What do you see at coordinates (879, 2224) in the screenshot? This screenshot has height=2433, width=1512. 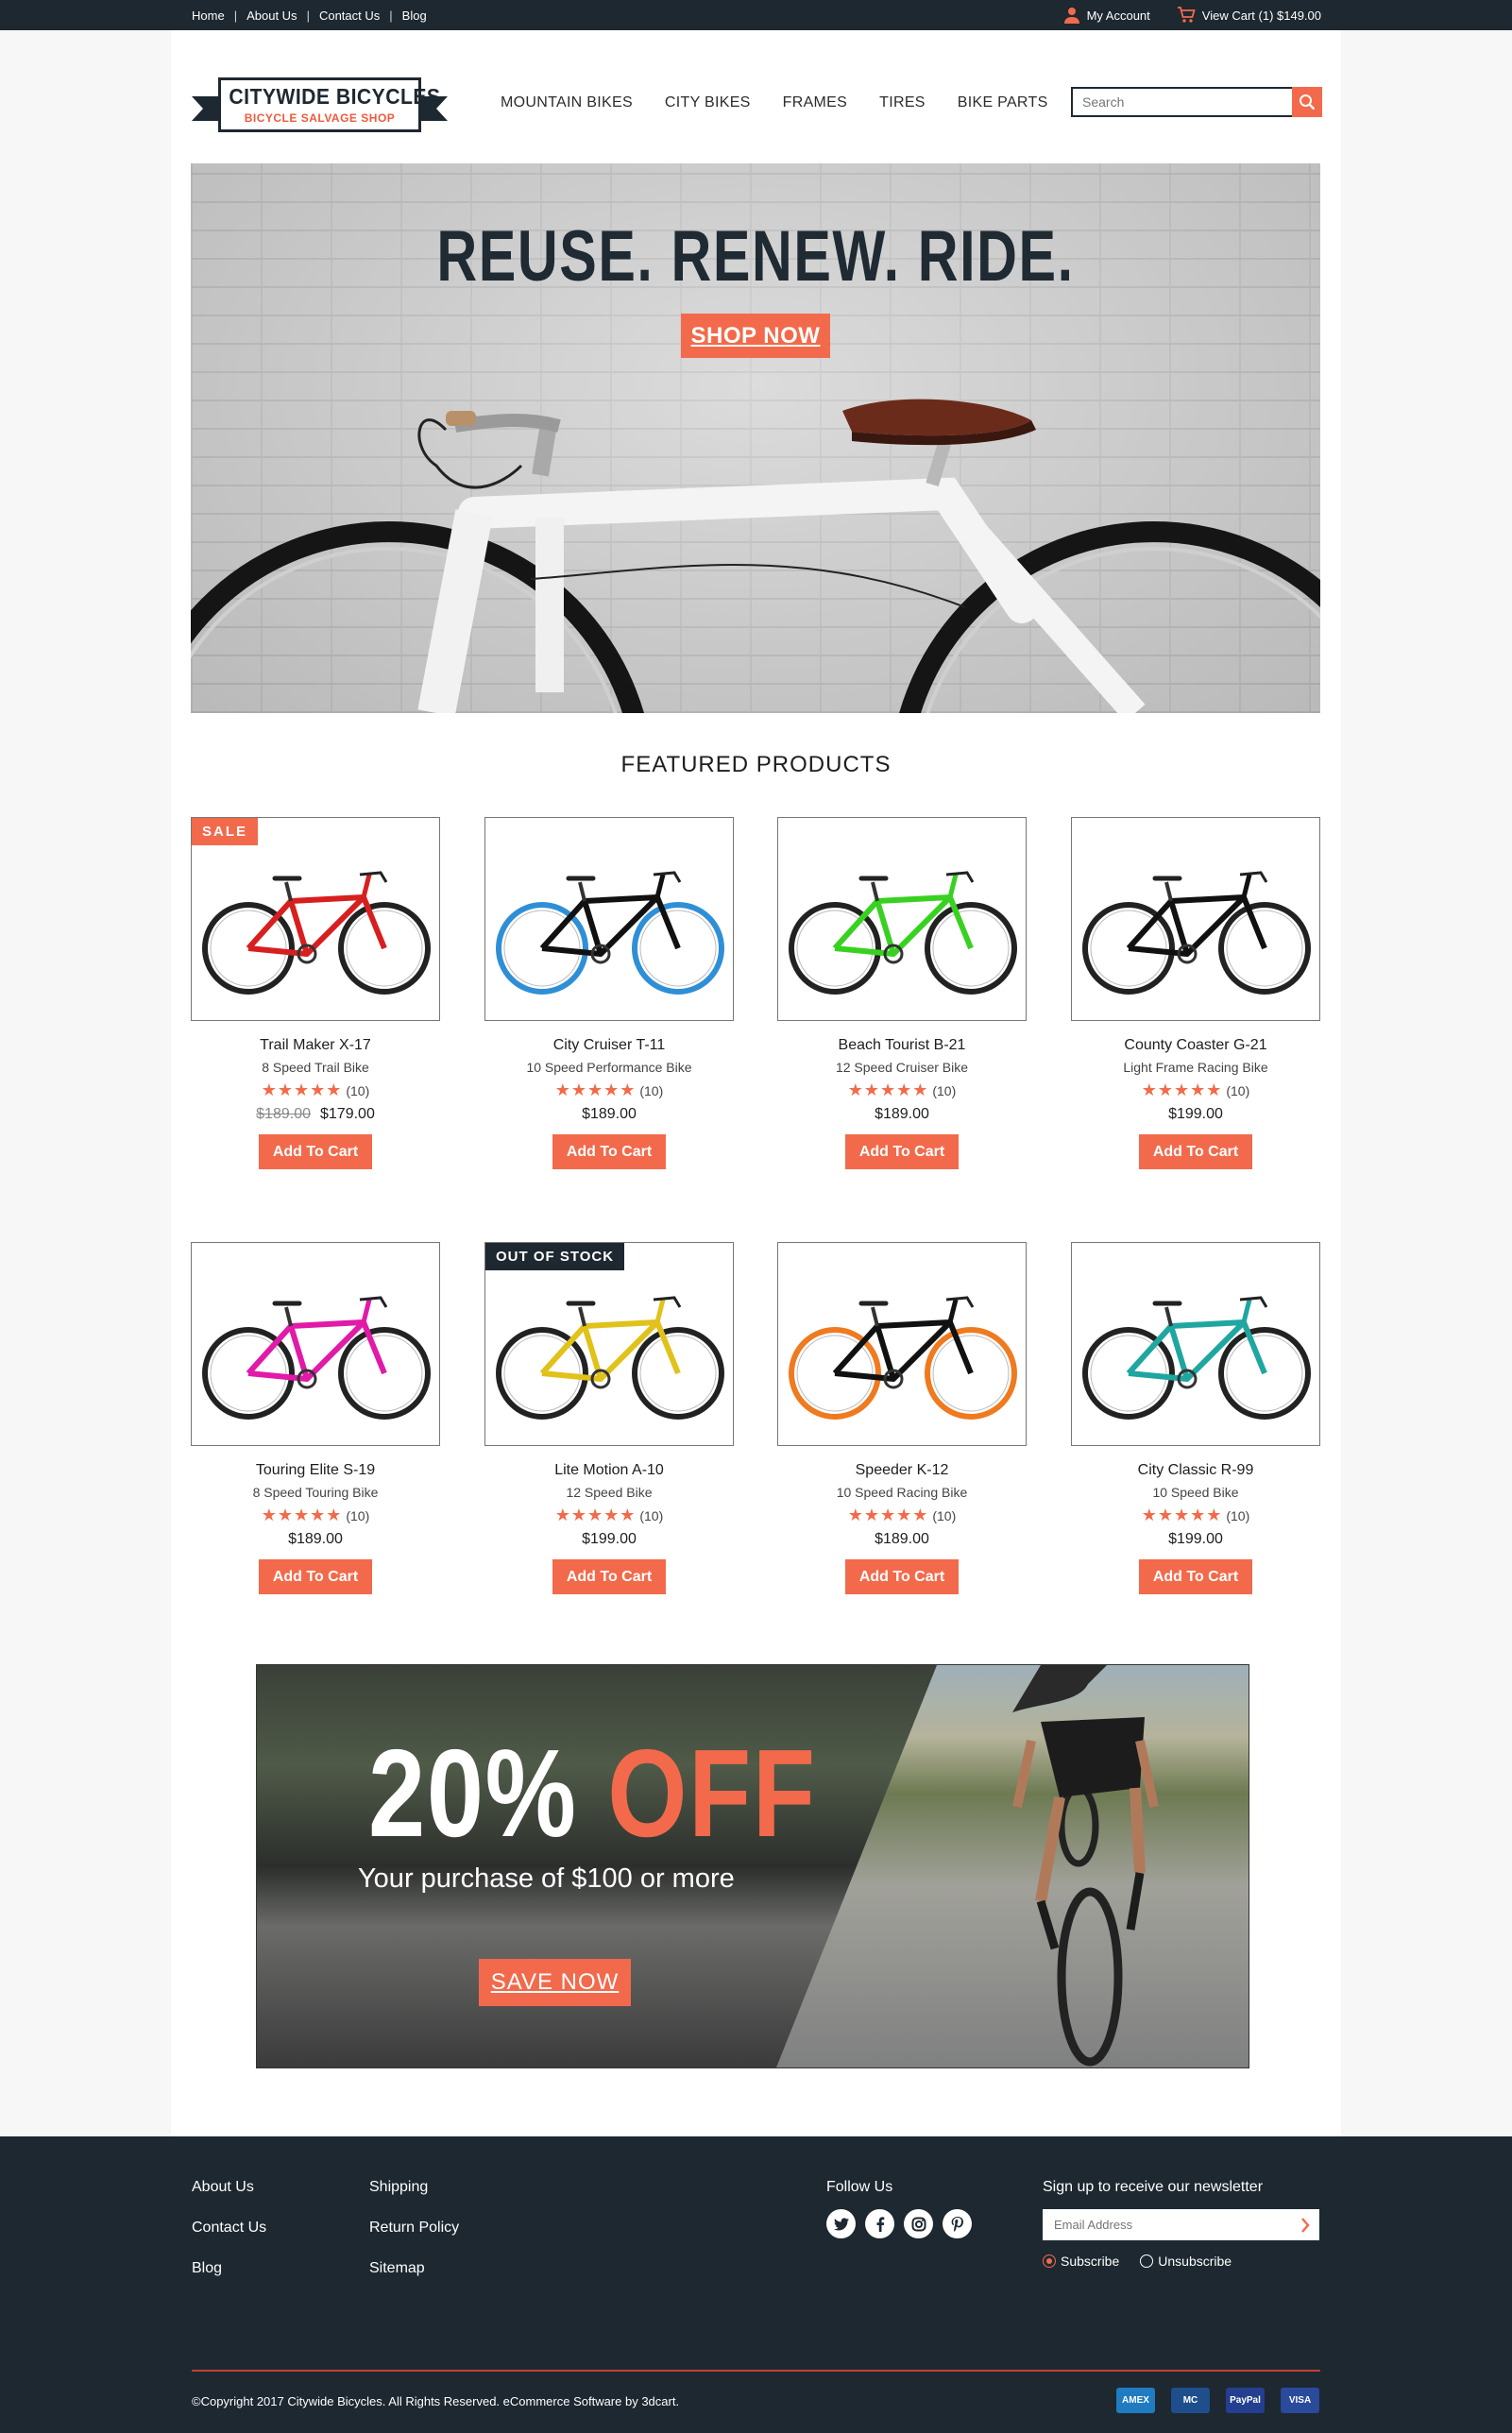 I see `facebook-icon` at bounding box center [879, 2224].